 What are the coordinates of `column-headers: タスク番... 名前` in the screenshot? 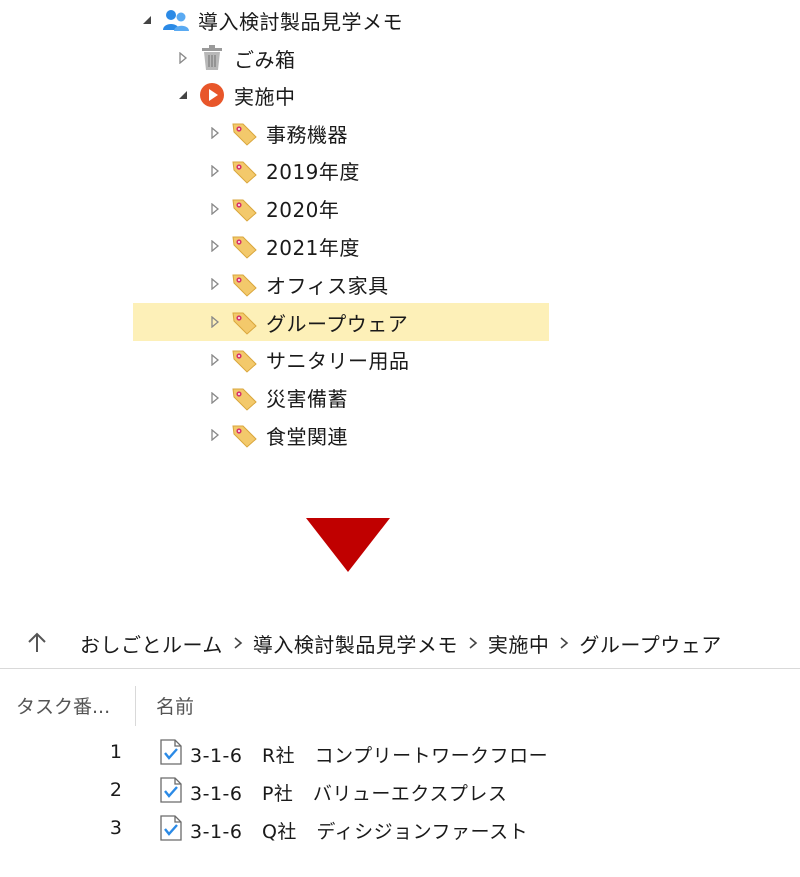 It's located at (400, 705).